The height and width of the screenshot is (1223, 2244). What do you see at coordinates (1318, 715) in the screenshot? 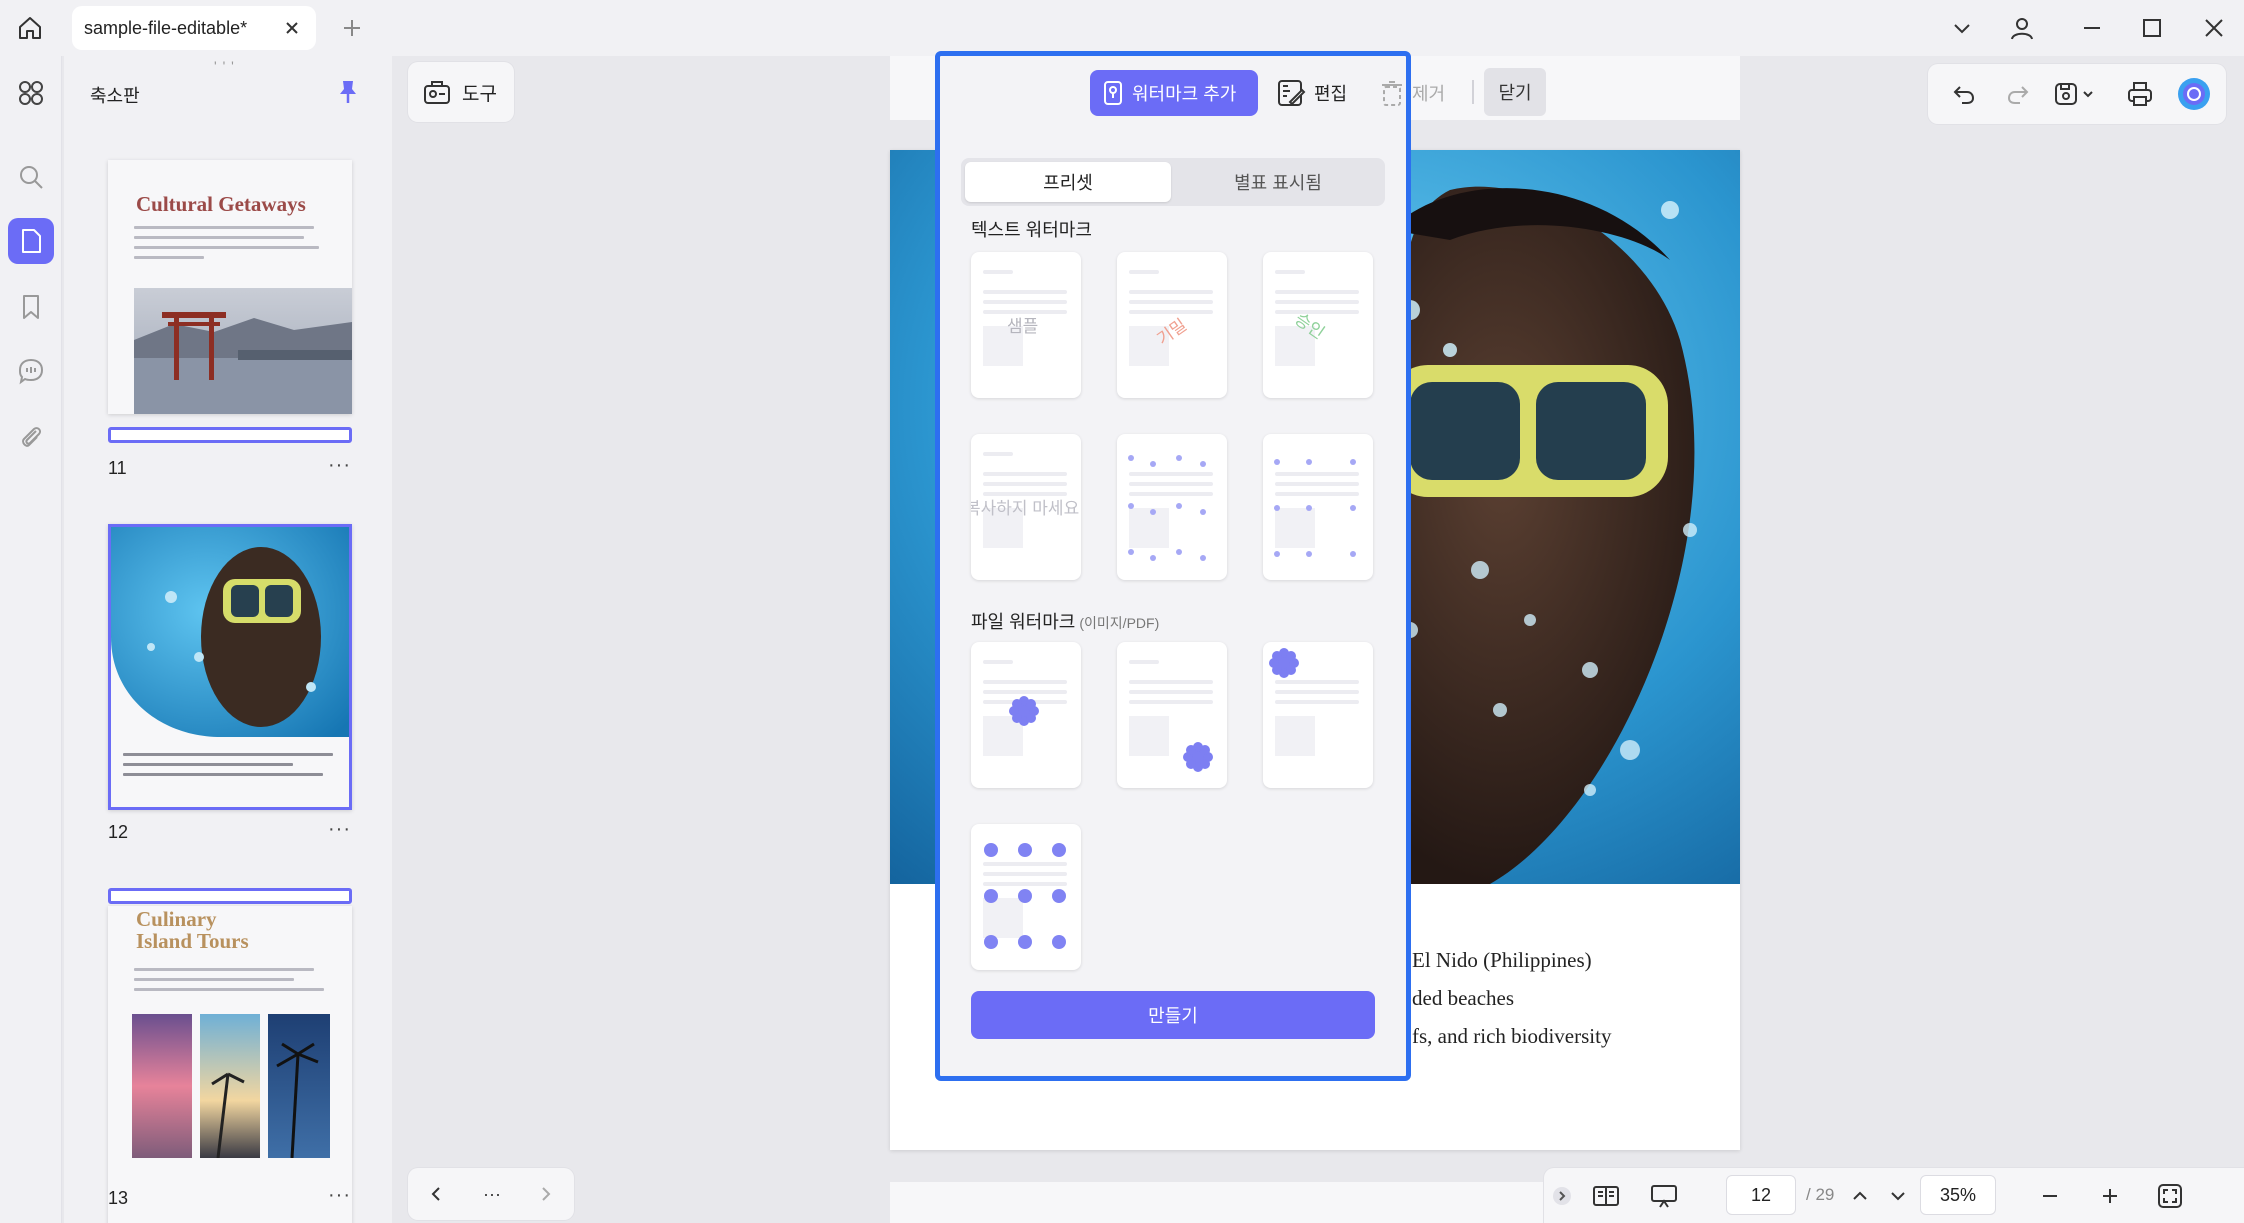
I see `preset-image-top-left` at bounding box center [1318, 715].